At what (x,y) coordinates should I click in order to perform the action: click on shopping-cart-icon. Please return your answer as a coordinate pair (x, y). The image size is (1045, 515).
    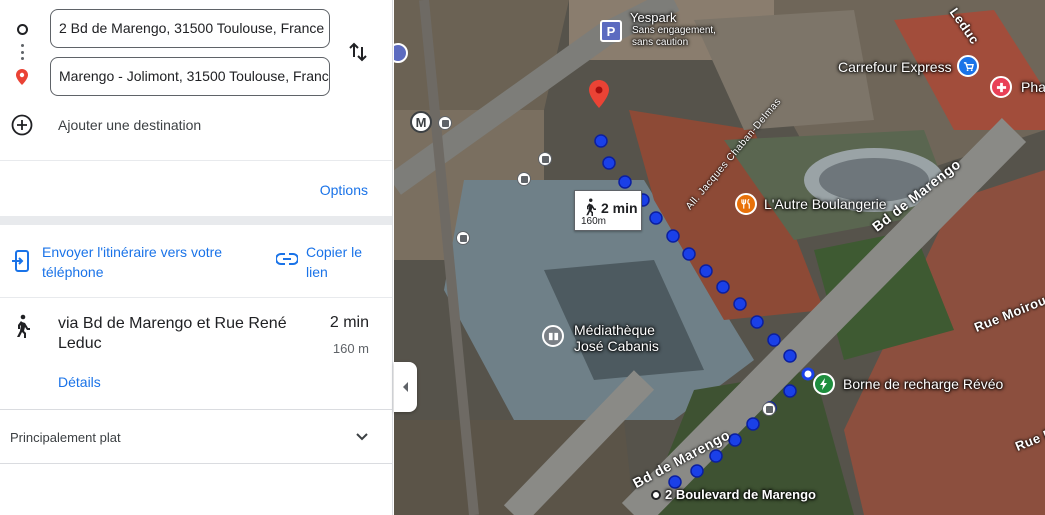
    Looking at the image, I should click on (968, 66).